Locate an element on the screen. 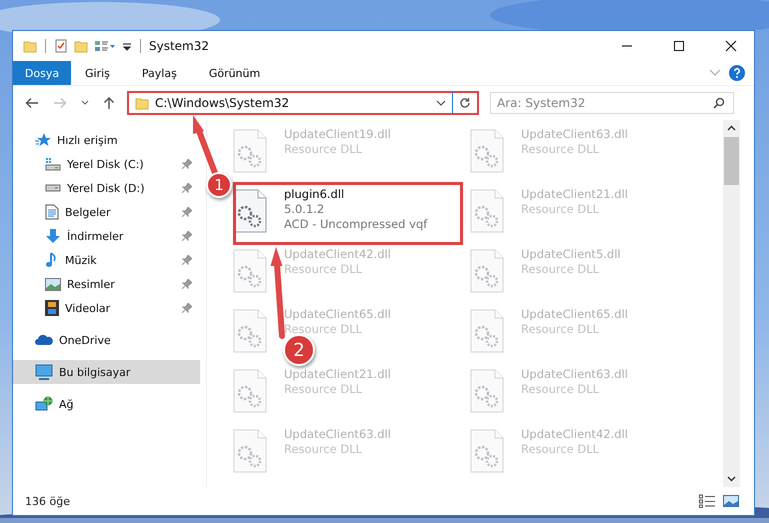 The height and width of the screenshot is (523, 769). scrollbar is located at coordinates (731, 303).